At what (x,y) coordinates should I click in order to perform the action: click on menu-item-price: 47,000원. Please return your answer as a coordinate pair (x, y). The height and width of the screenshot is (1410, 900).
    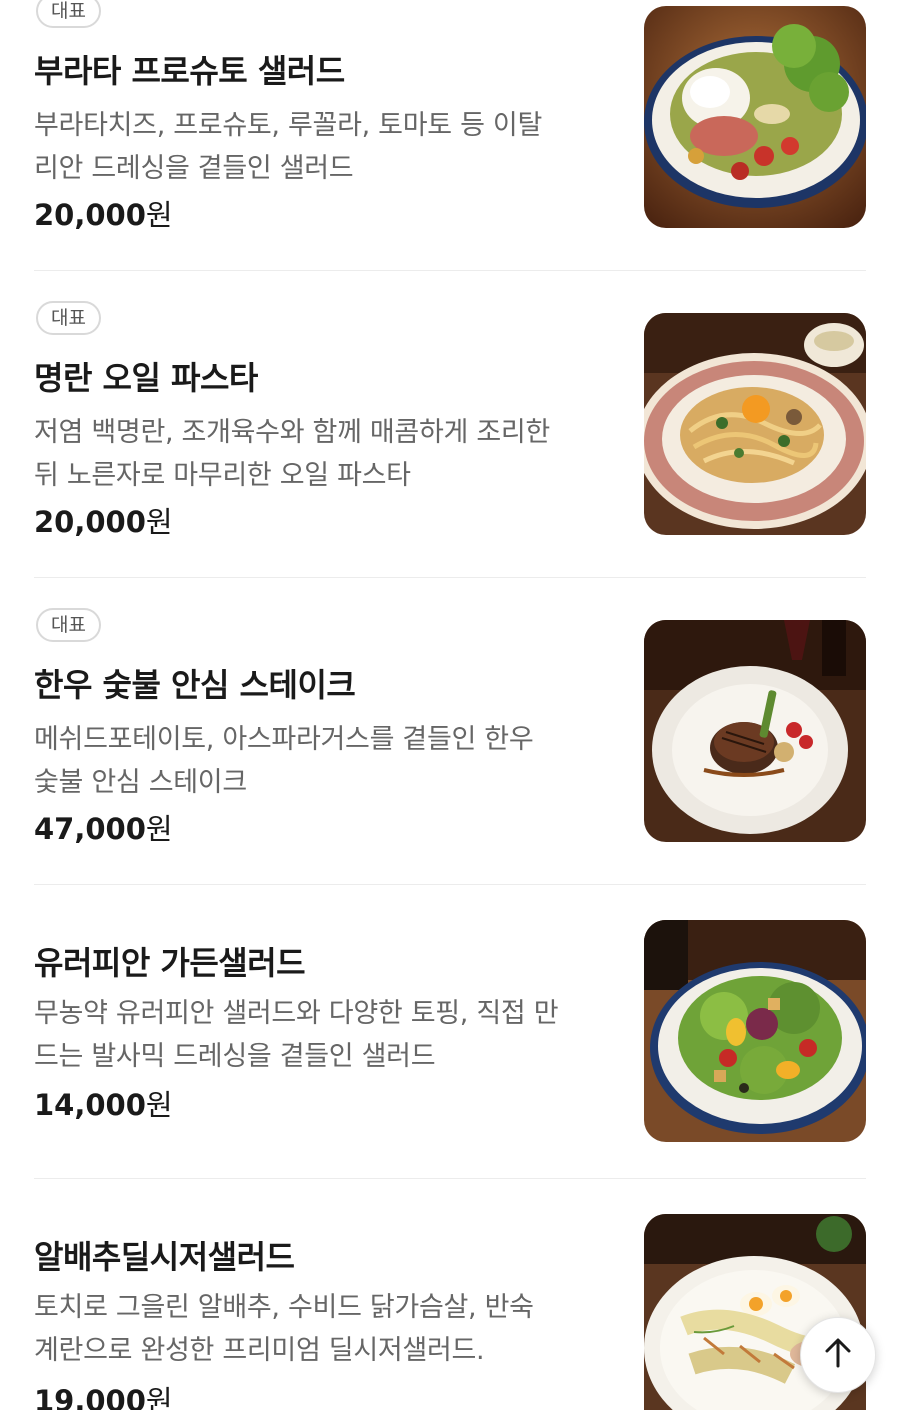
    Looking at the image, I should click on (103, 827).